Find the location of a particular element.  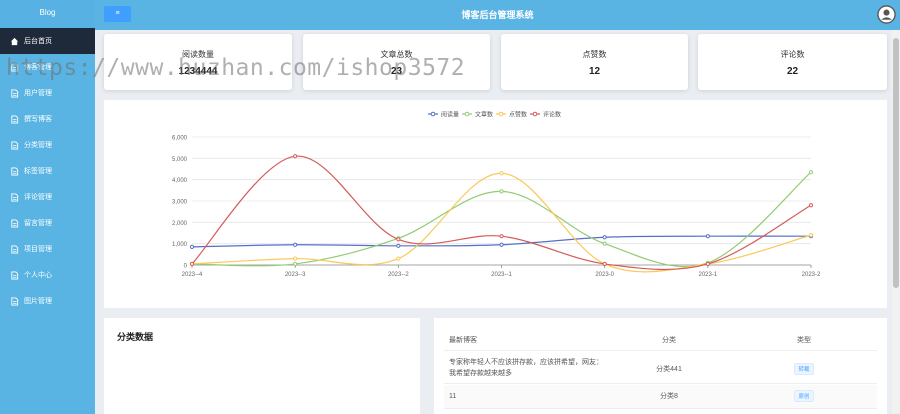

sidebar-item-10: 图片管理 is located at coordinates (47, 301).